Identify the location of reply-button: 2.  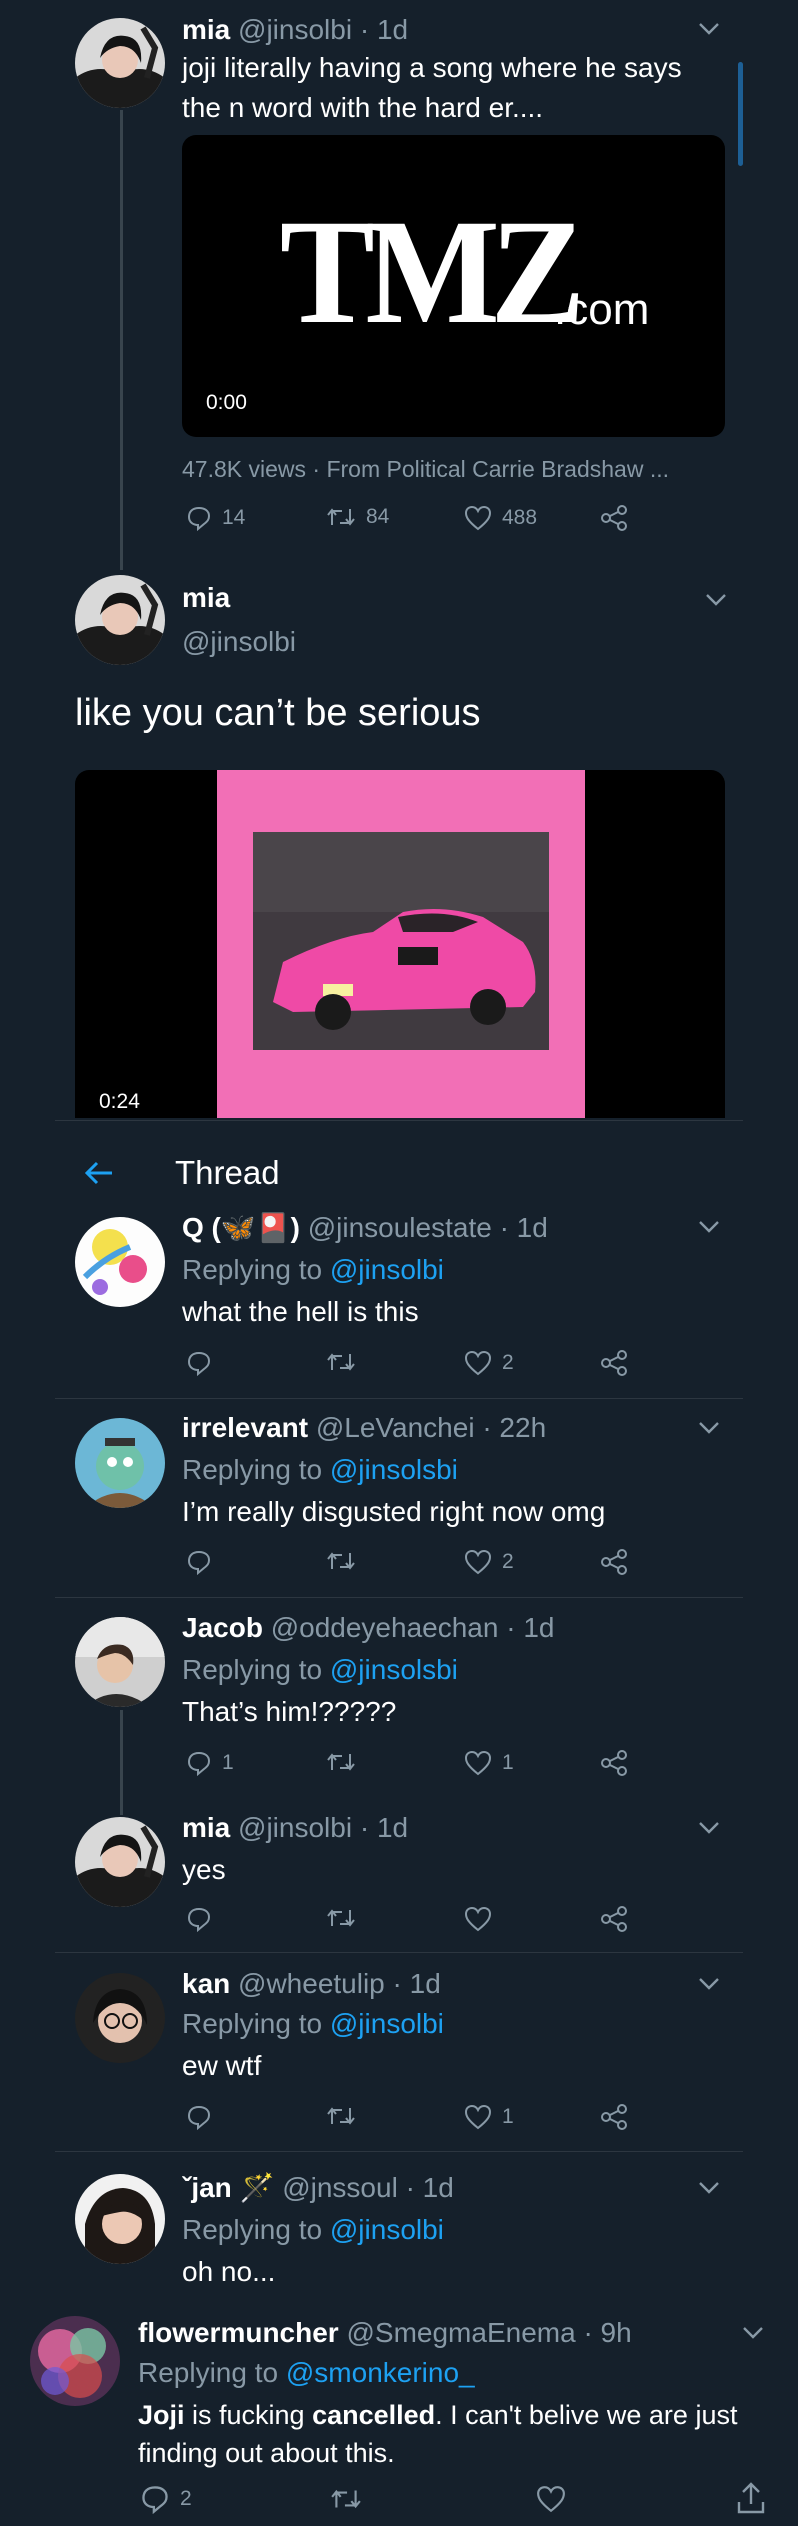
(166, 2499).